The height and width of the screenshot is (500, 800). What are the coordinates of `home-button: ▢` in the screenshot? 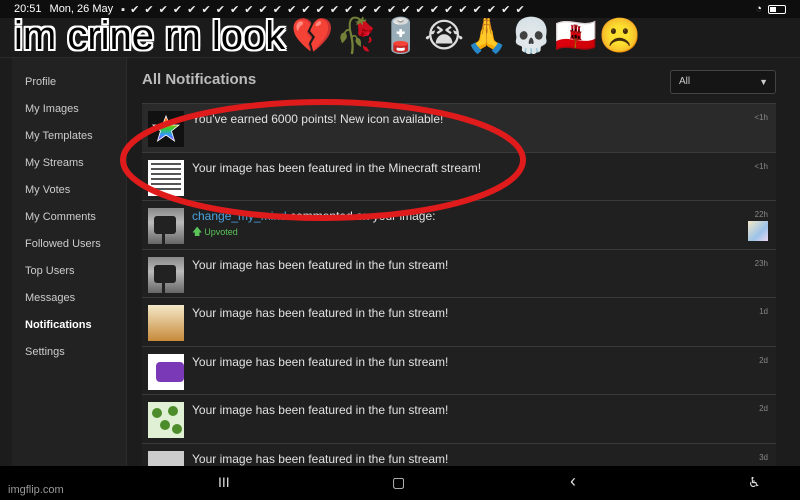 It's located at (398, 482).